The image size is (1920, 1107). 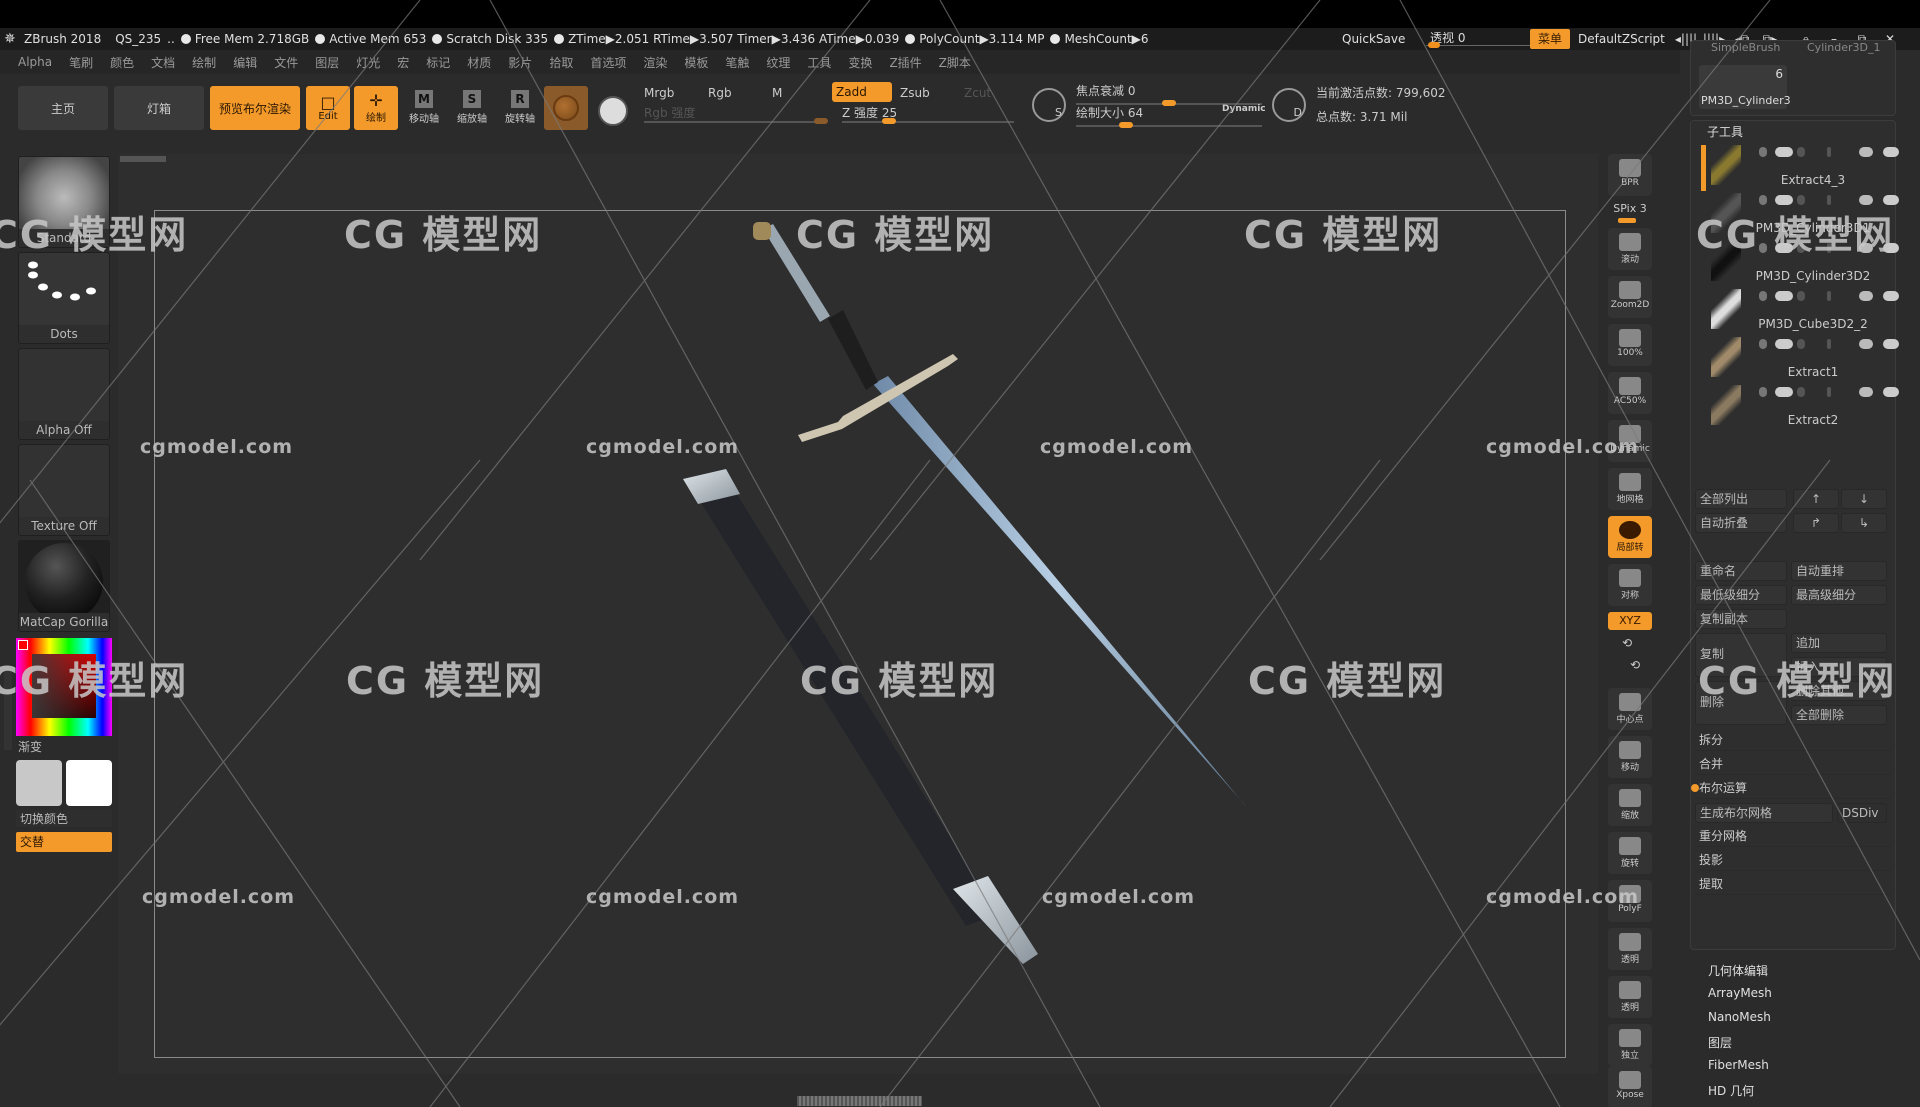 I want to click on mrgb-button: Mrgb, so click(x=659, y=93).